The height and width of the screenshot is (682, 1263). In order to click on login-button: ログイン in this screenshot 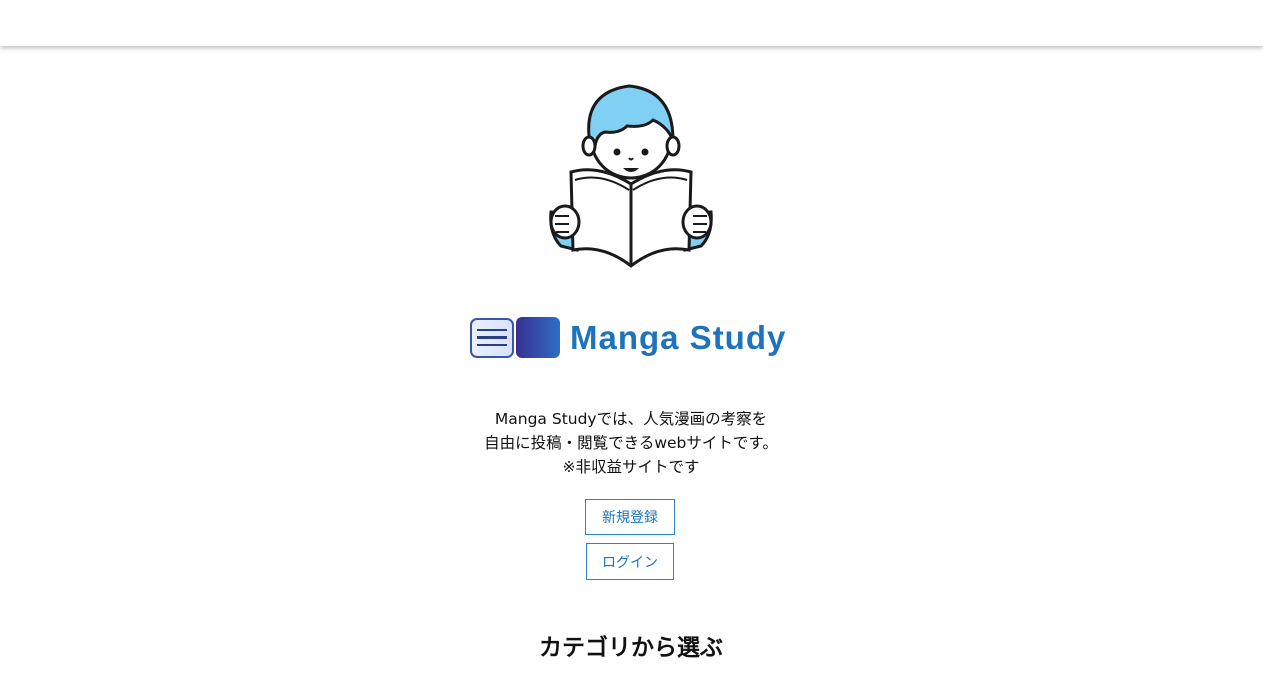, I will do `click(630, 561)`.